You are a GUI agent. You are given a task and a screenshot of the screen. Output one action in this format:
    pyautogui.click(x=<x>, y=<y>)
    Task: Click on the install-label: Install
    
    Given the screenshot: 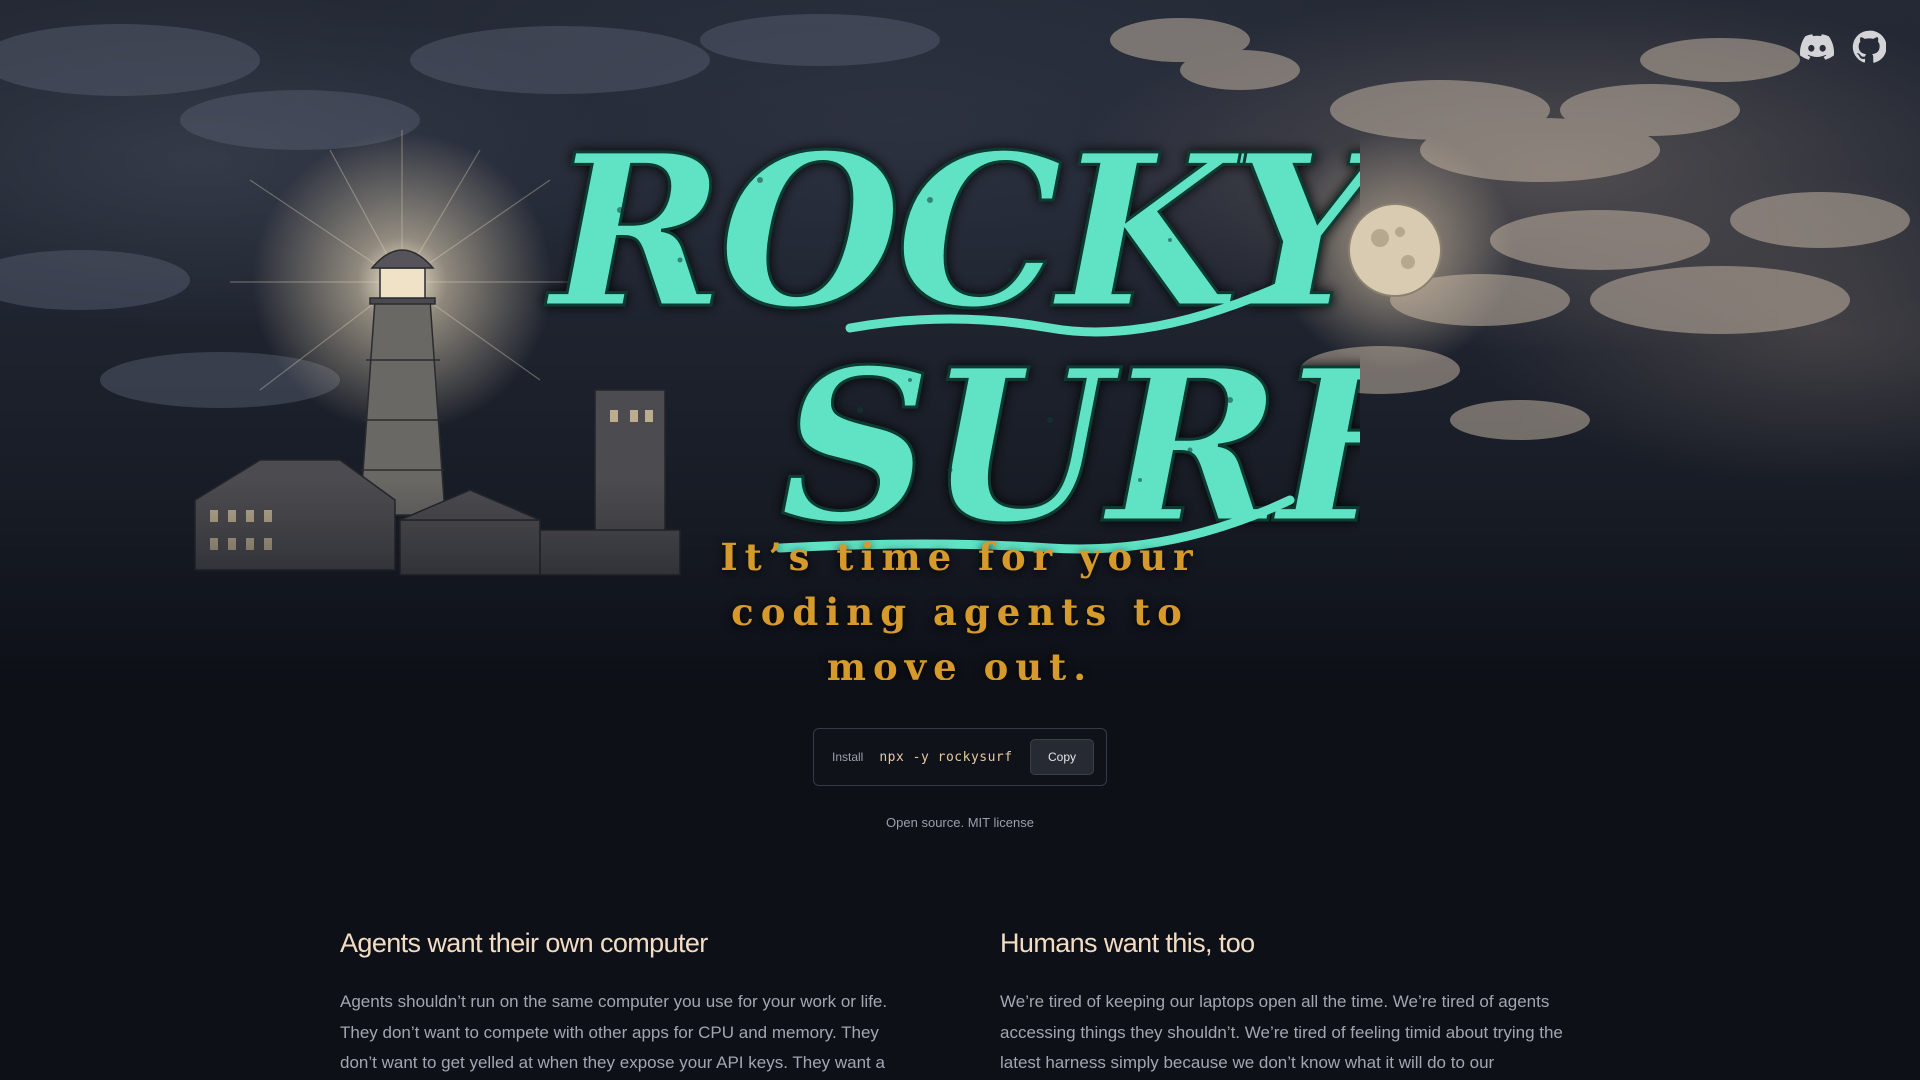 What is the action you would take?
    pyautogui.click(x=848, y=757)
    